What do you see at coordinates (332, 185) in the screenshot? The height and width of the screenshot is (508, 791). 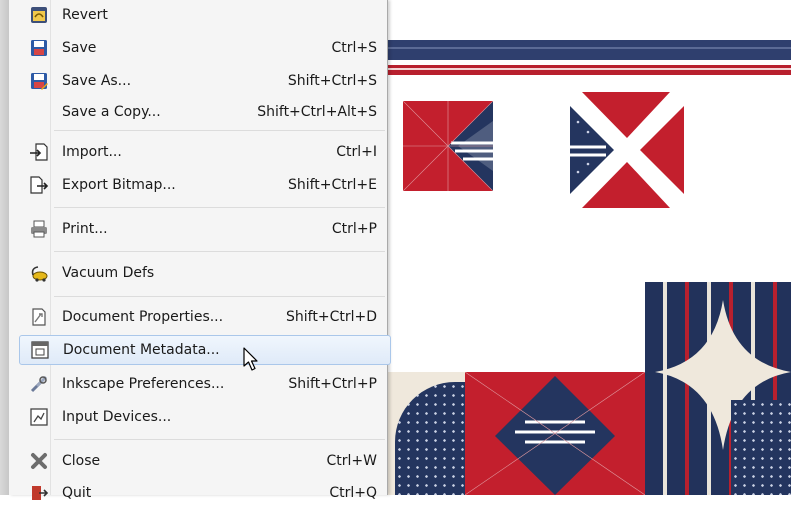 I see `shortcut-label: Shift+Ctrl+E` at bounding box center [332, 185].